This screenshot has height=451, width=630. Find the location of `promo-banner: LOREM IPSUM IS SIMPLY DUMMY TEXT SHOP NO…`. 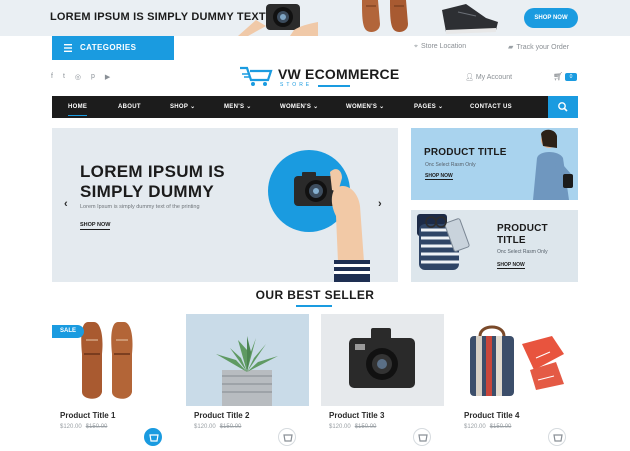

promo-banner: LOREM IPSUM IS SIMPLY DUMMY TEXT SHOP NO… is located at coordinates (315, 18).